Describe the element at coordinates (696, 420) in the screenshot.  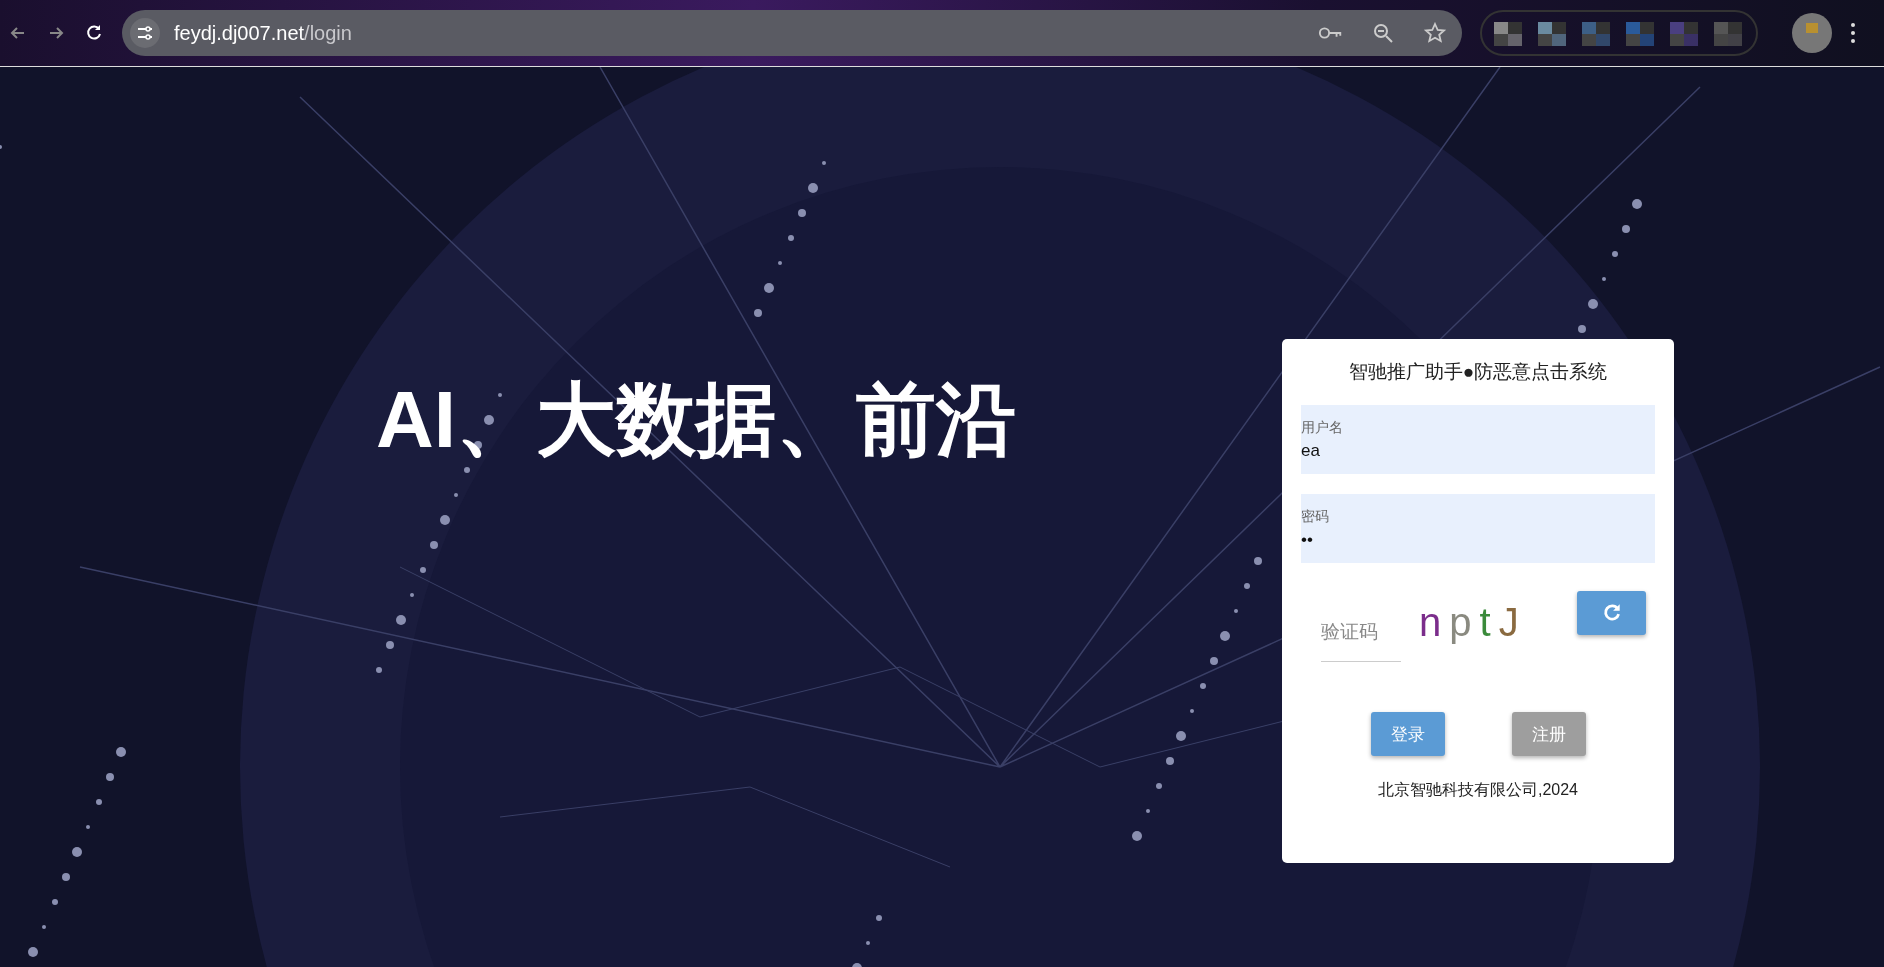
I see `headline: AI、大数据、前沿` at that location.